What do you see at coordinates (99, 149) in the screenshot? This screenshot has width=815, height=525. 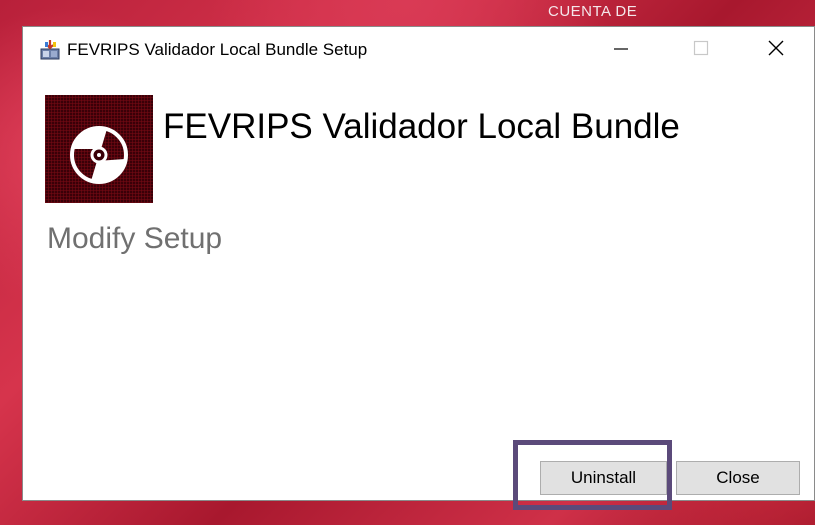 I see `product-disc-icon` at bounding box center [99, 149].